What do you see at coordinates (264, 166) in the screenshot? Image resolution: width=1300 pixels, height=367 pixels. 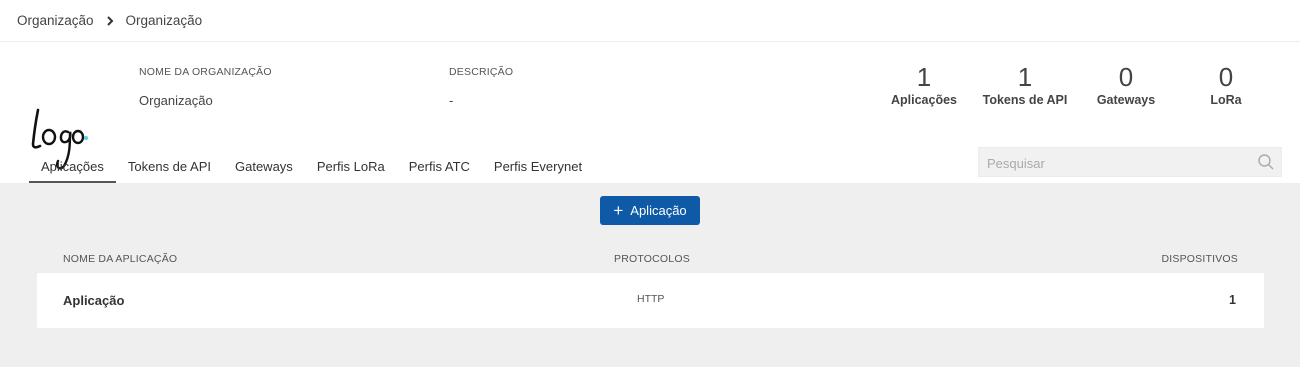 I see `tab-gateways: Gateways` at bounding box center [264, 166].